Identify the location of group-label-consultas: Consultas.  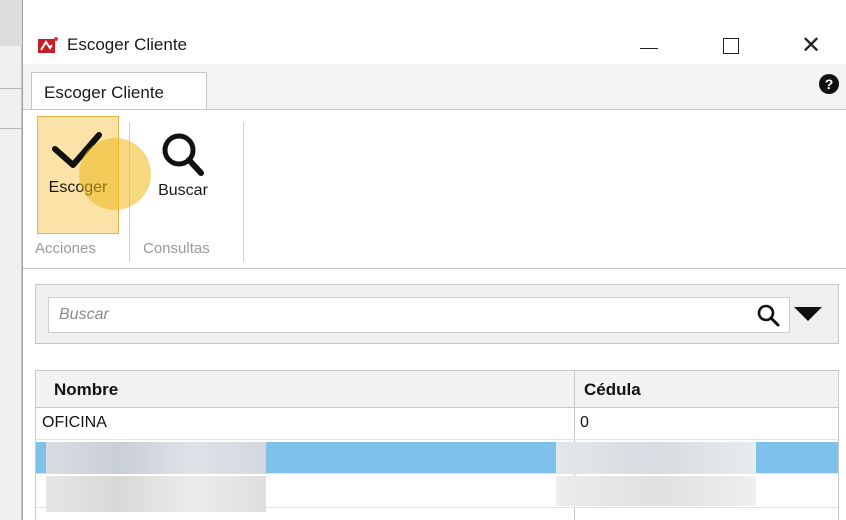
(176, 248).